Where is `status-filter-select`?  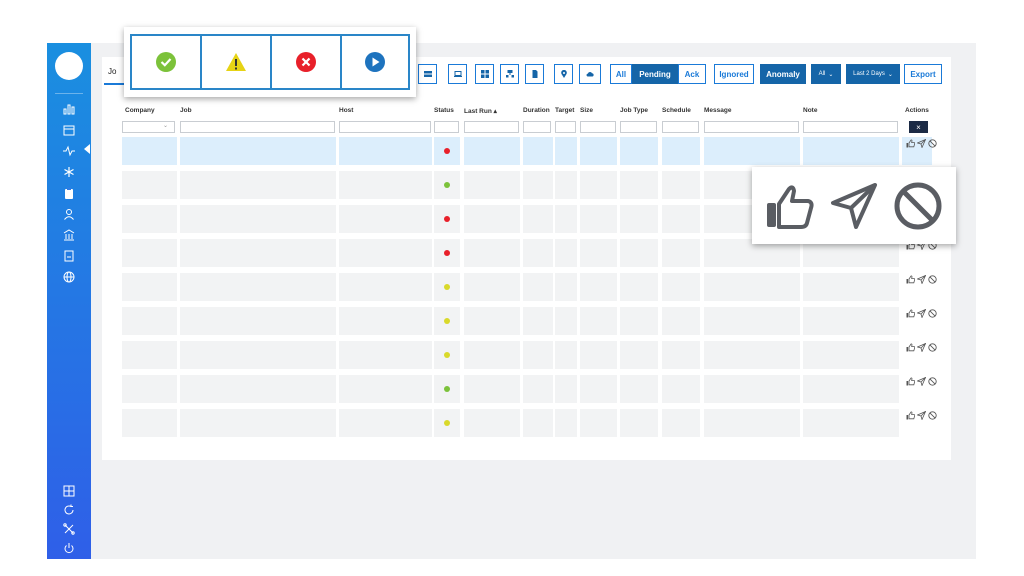 status-filter-select is located at coordinates (446, 127).